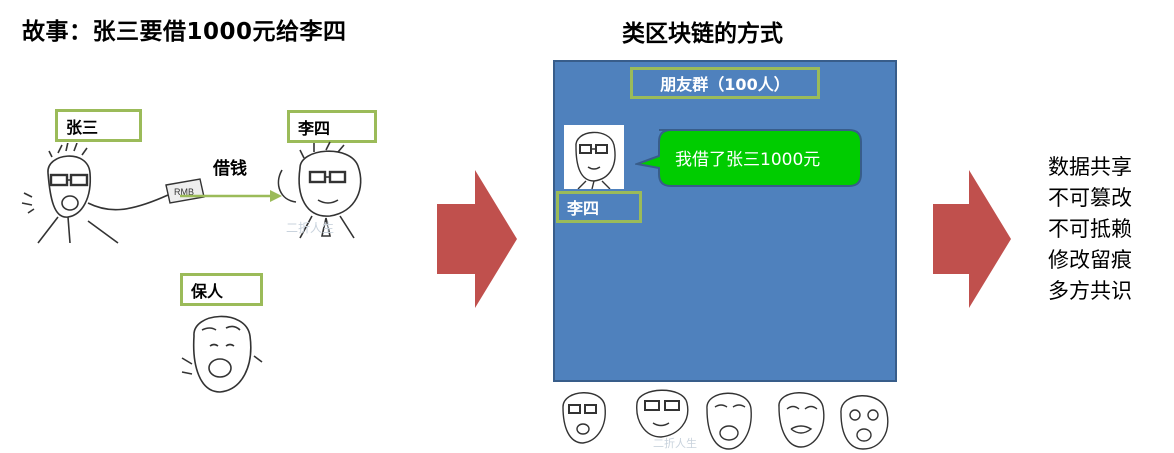  I want to click on guarantor-sketch, so click(222, 354).